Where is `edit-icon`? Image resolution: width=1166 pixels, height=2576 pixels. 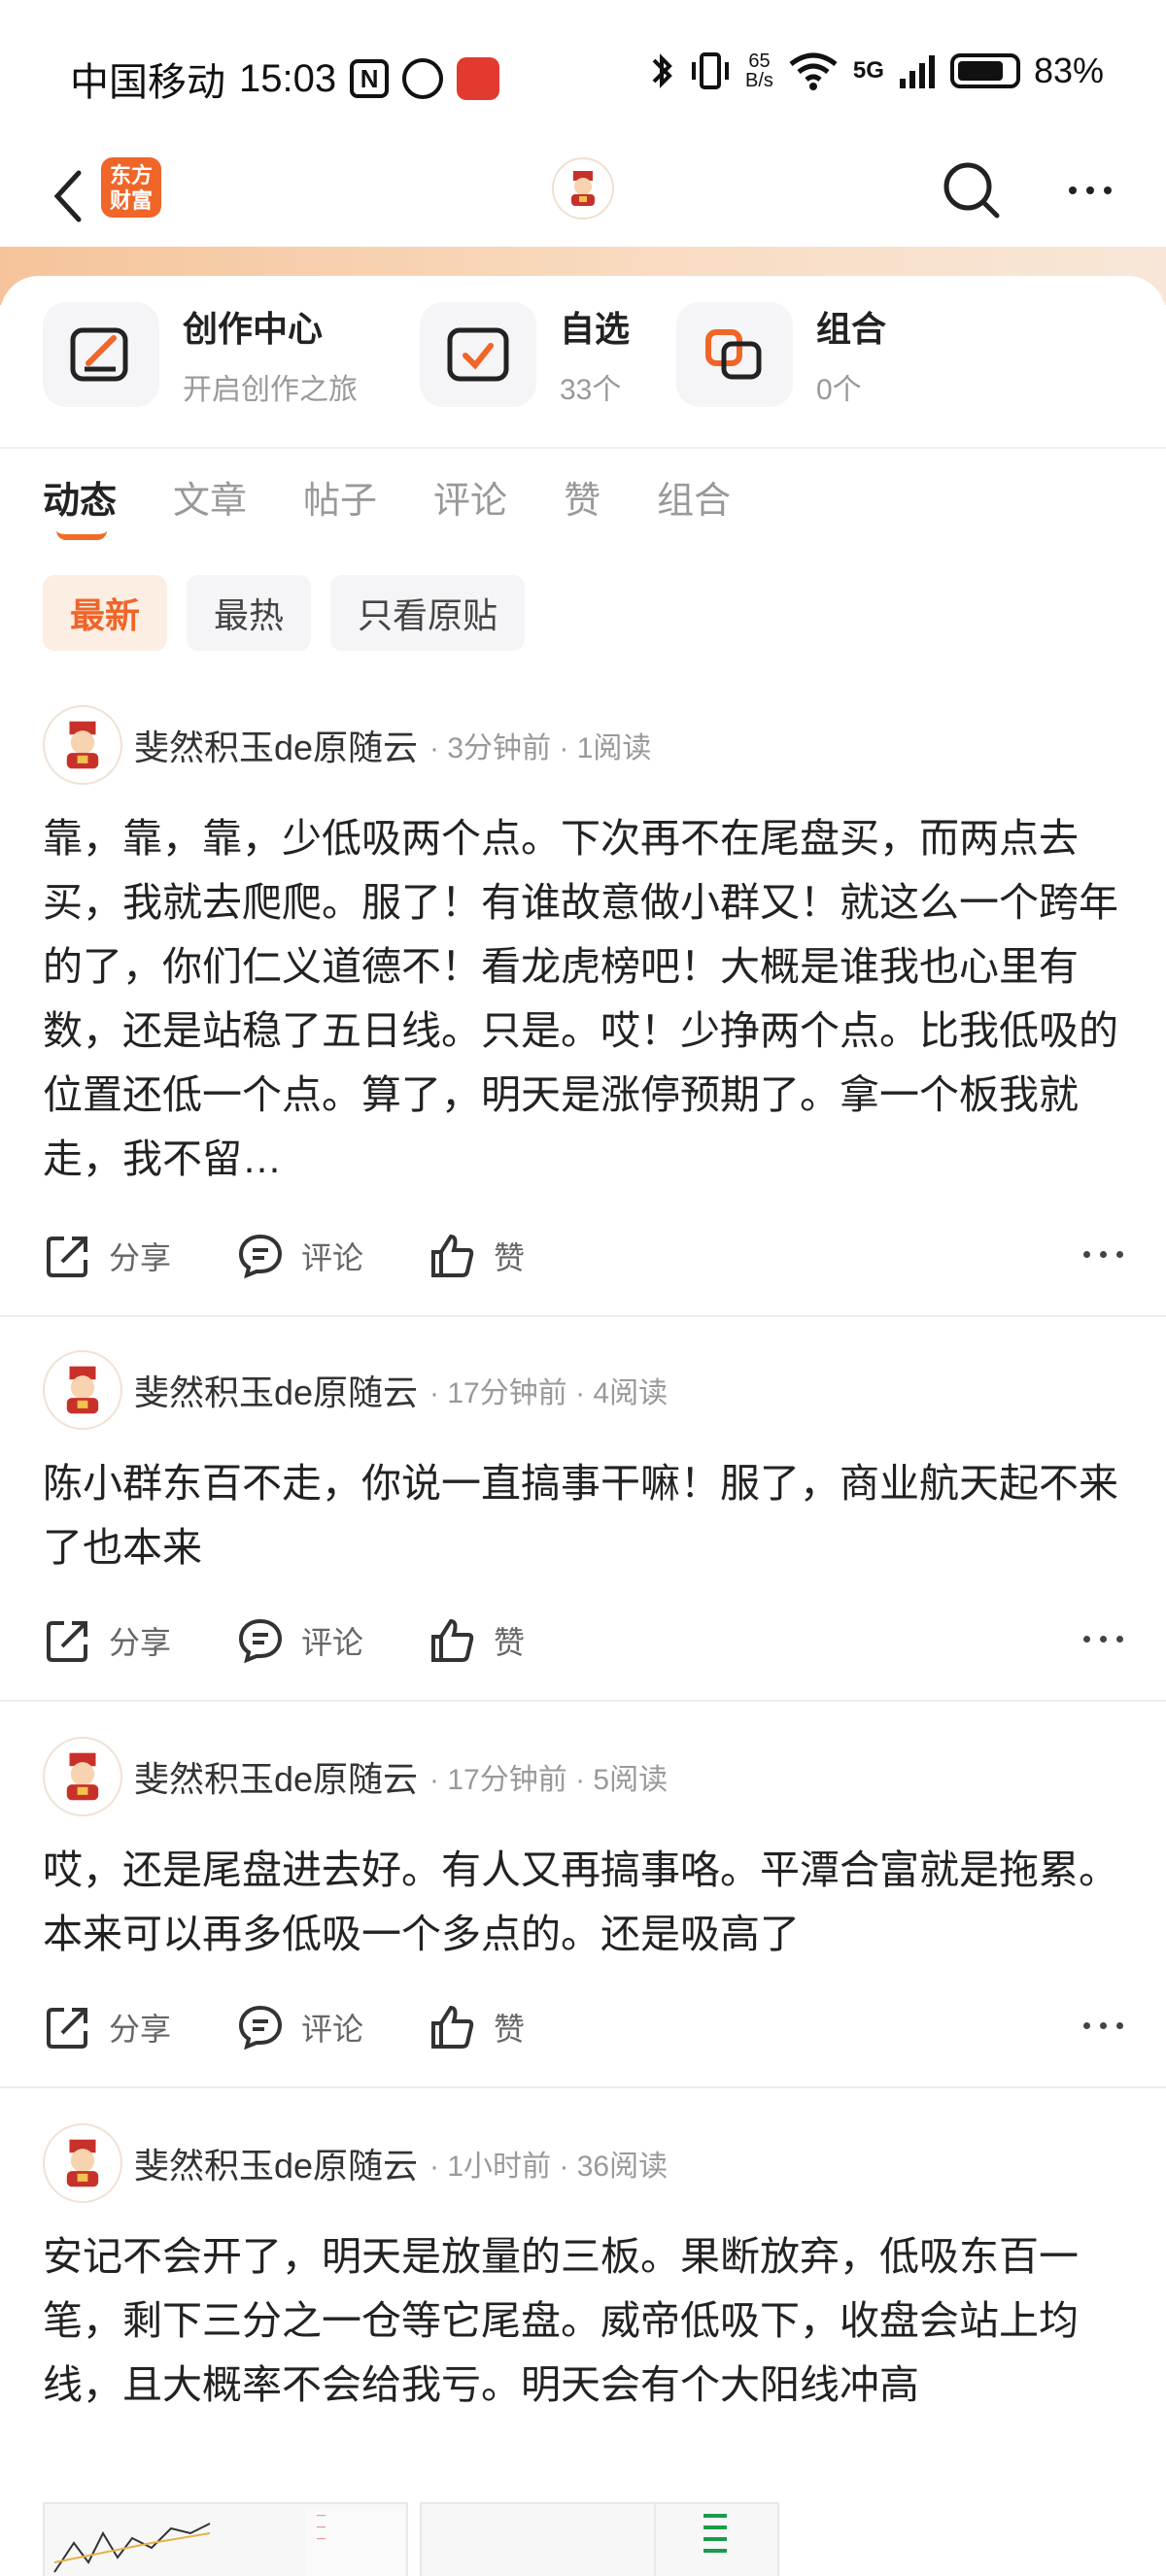 edit-icon is located at coordinates (101, 354).